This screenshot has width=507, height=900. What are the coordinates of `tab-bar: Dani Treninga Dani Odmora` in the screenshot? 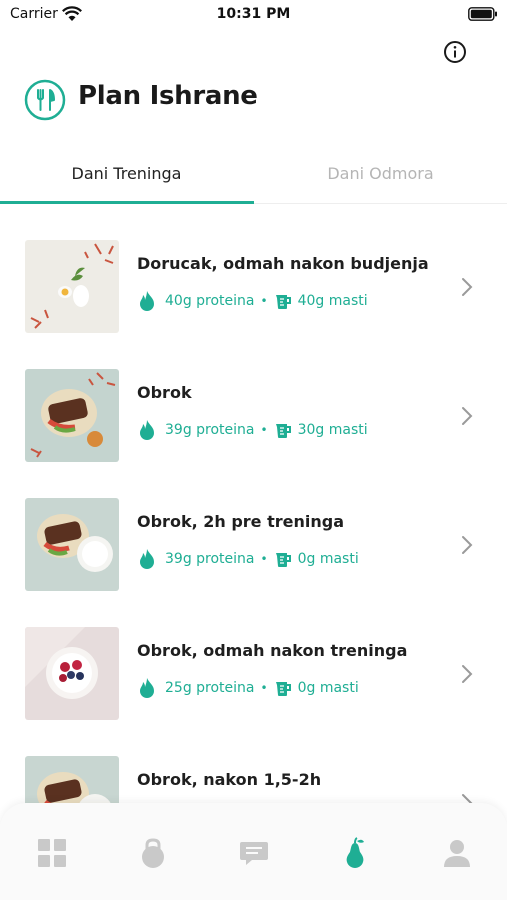 It's located at (253, 177).